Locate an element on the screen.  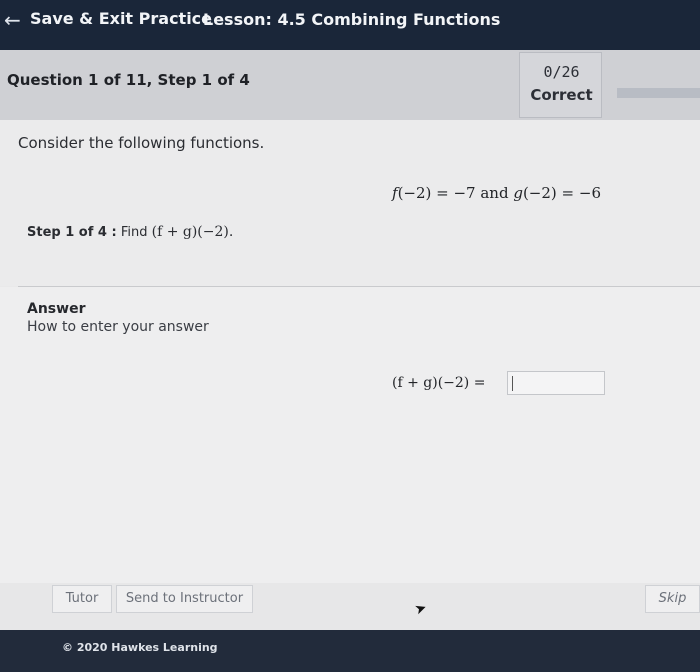
g-symbol: g is located at coordinates (518, 193).